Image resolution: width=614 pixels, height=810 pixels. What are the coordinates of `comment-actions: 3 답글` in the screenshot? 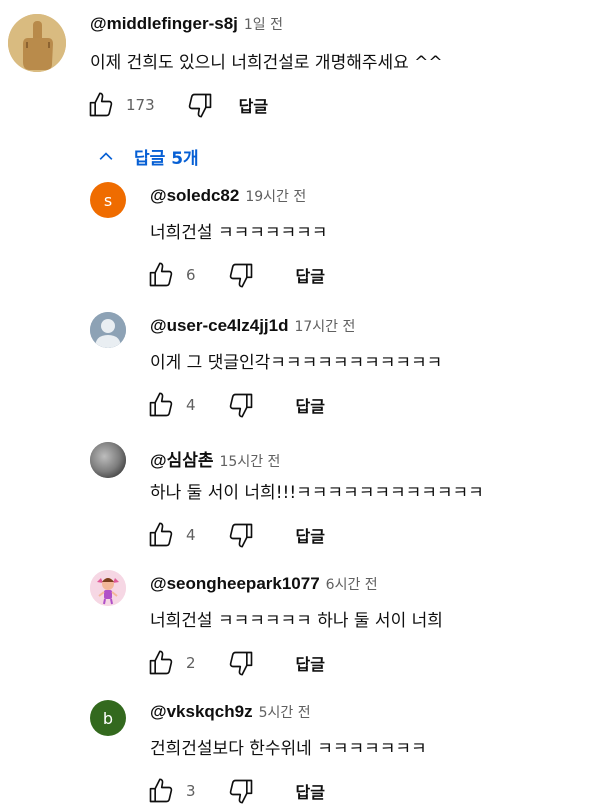 It's located at (235, 791).